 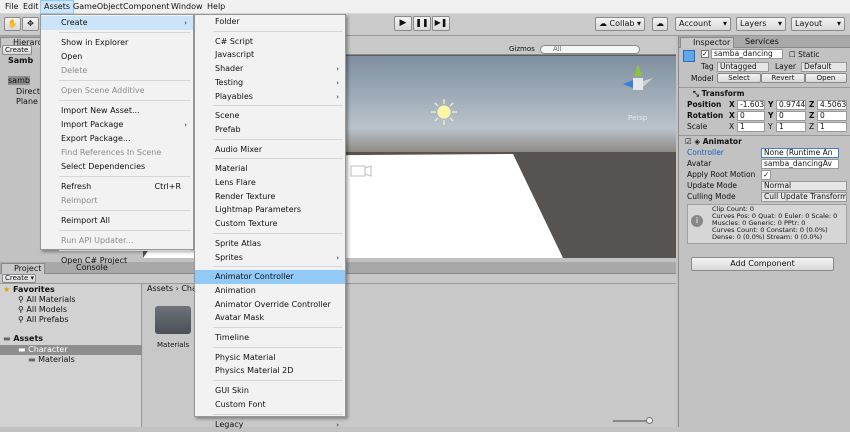 I want to click on create-menu-item: Scene, so click(x=270, y=116).